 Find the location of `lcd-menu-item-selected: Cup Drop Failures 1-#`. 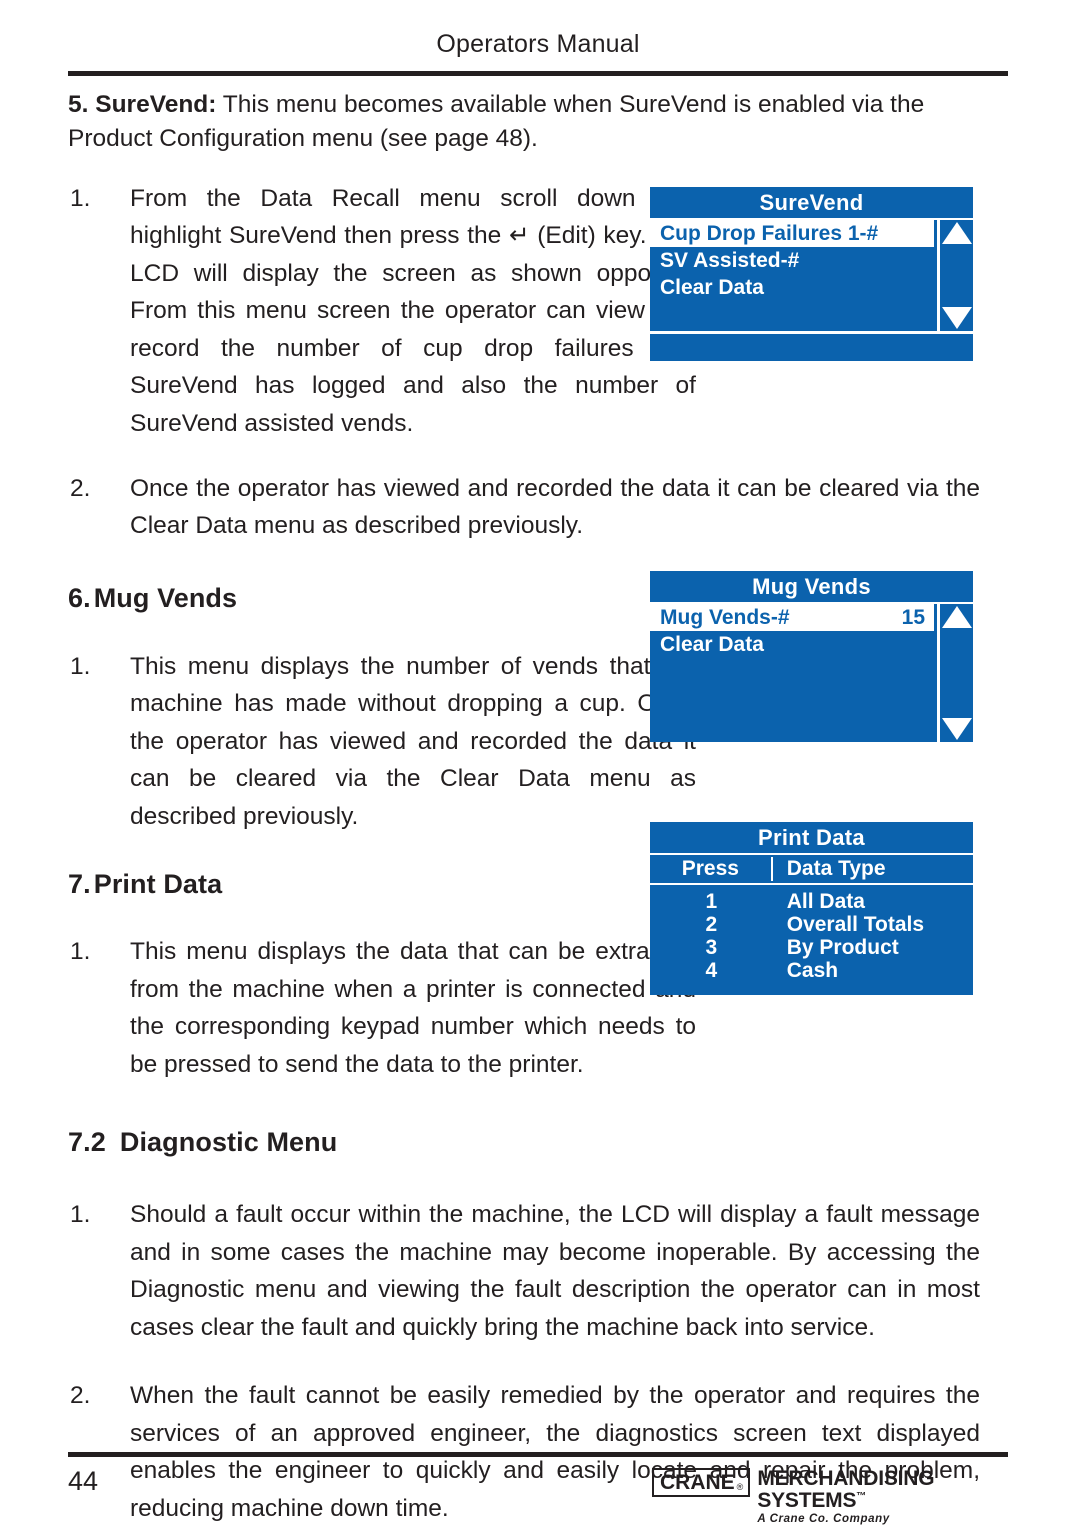

lcd-menu-item-selected: Cup Drop Failures 1-# is located at coordinates (792, 233).